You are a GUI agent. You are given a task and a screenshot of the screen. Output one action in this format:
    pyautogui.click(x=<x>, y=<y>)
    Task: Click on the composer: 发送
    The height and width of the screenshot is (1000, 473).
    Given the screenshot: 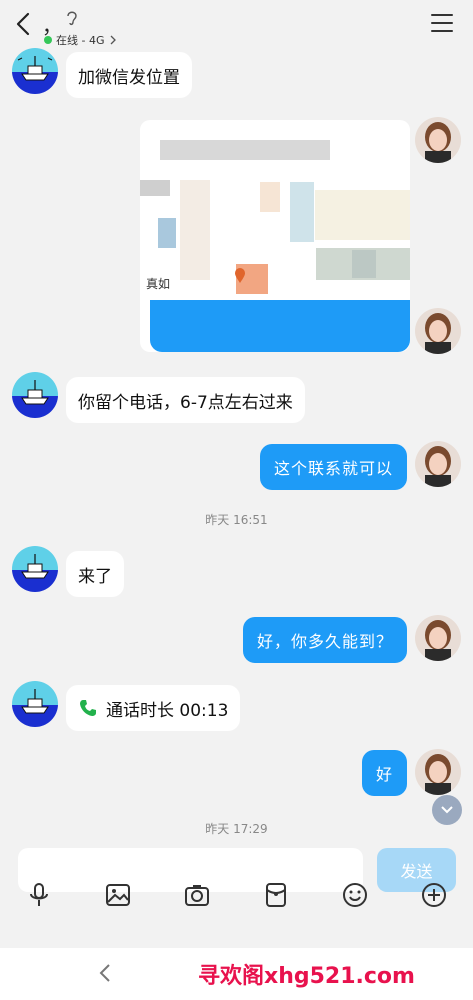 What is the action you would take?
    pyautogui.click(x=236, y=890)
    